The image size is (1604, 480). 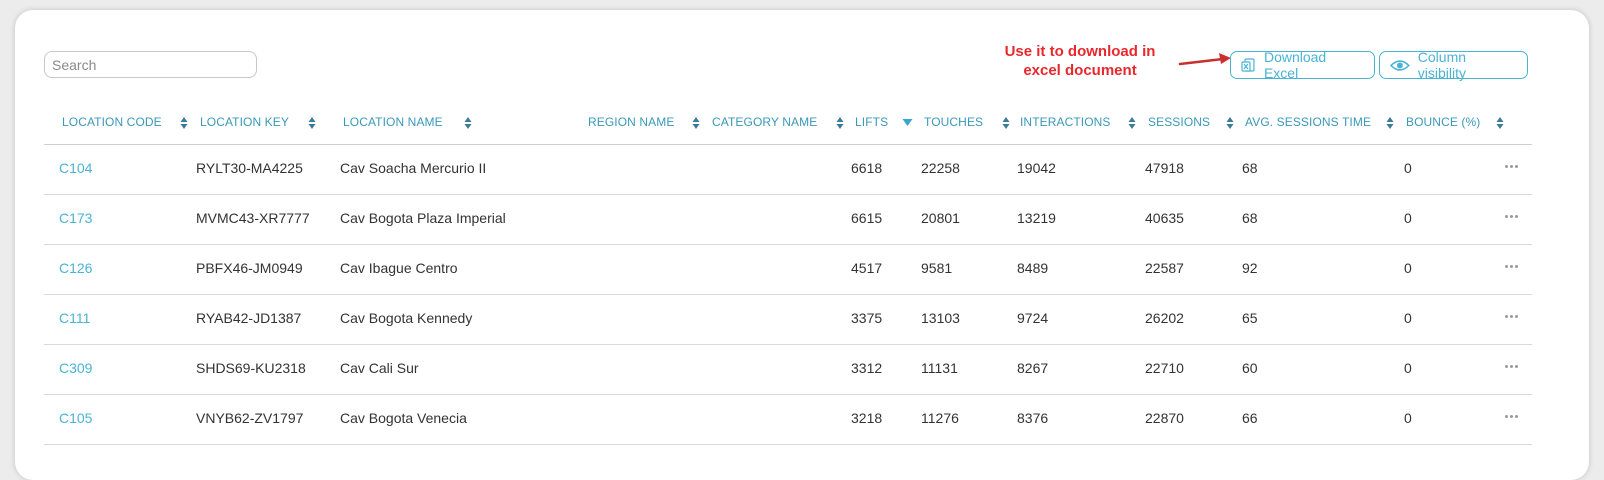 What do you see at coordinates (788, 444) in the screenshot?
I see `row-divider` at bounding box center [788, 444].